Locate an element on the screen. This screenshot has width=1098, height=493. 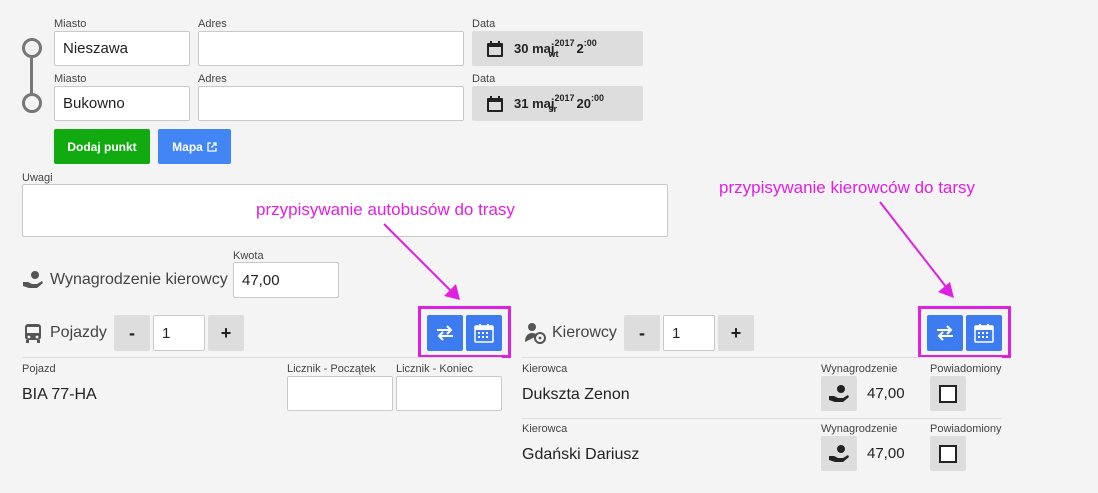
counter-start-input is located at coordinates (340, 393).